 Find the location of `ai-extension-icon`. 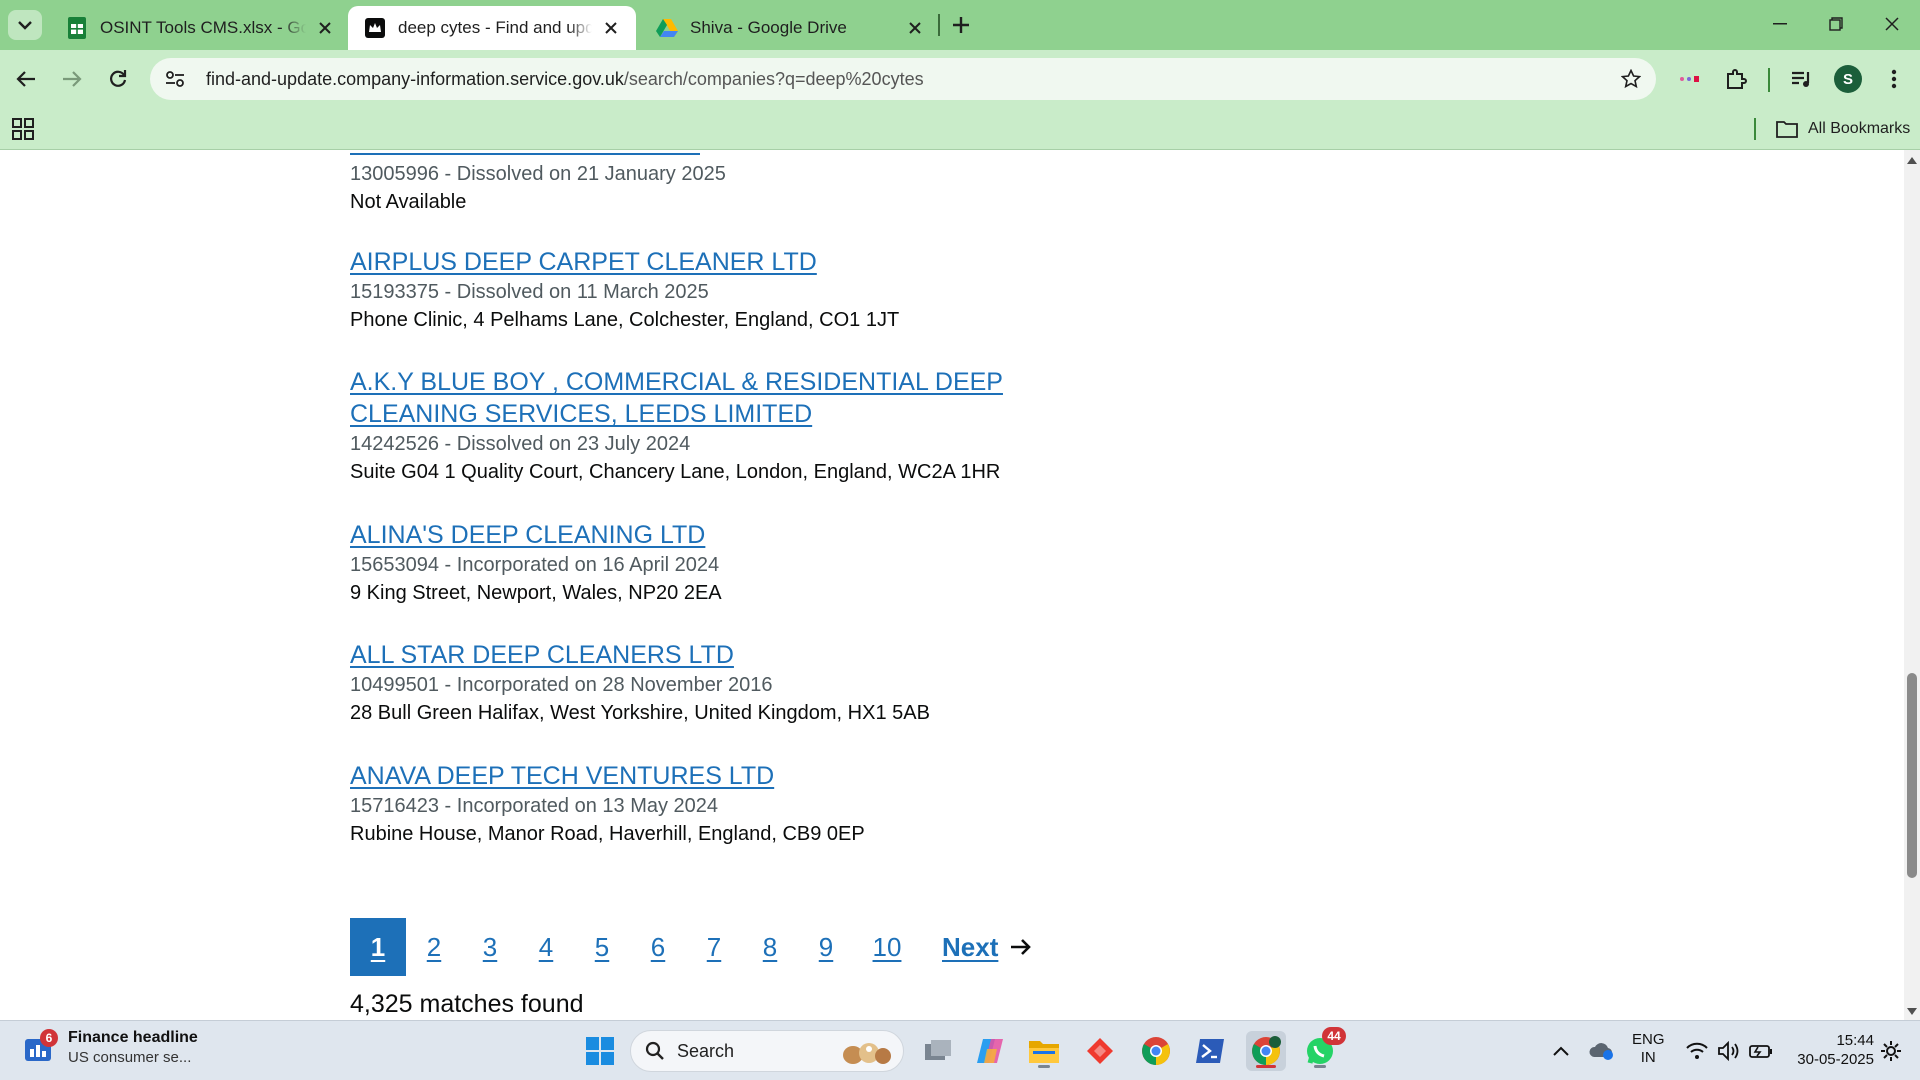

ai-extension-icon is located at coordinates (1690, 79).